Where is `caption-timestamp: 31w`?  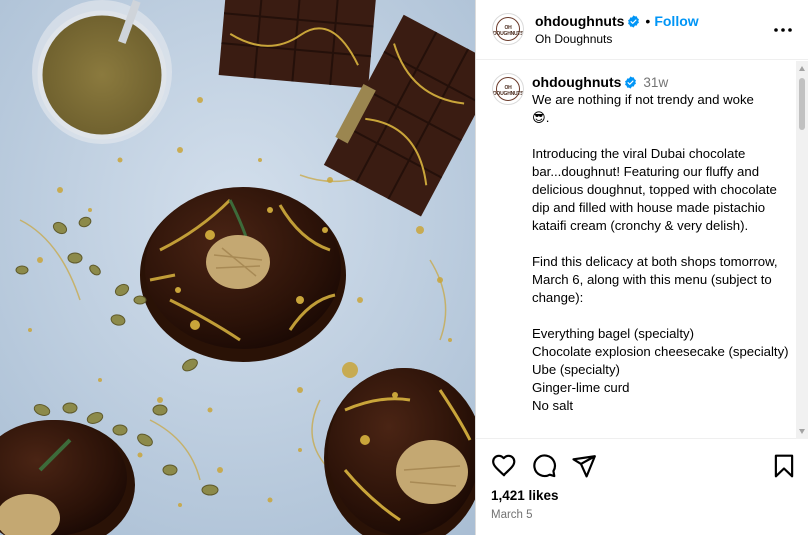 caption-timestamp: 31w is located at coordinates (655, 82).